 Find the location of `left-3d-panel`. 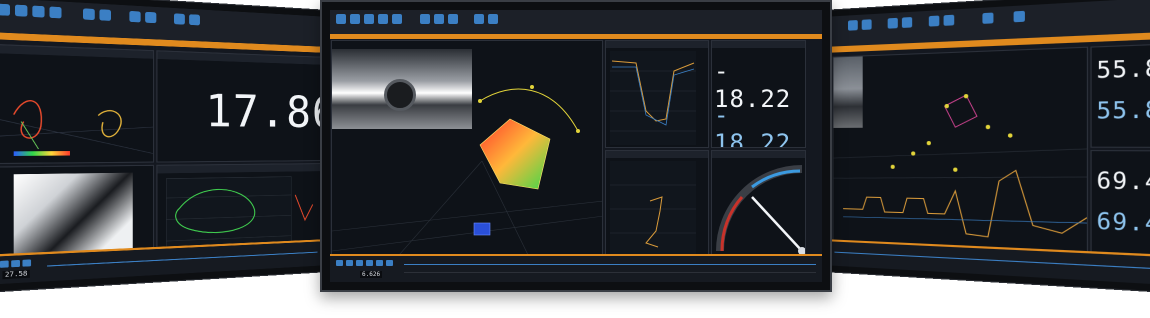

left-3d-panel is located at coordinates (77, 104).